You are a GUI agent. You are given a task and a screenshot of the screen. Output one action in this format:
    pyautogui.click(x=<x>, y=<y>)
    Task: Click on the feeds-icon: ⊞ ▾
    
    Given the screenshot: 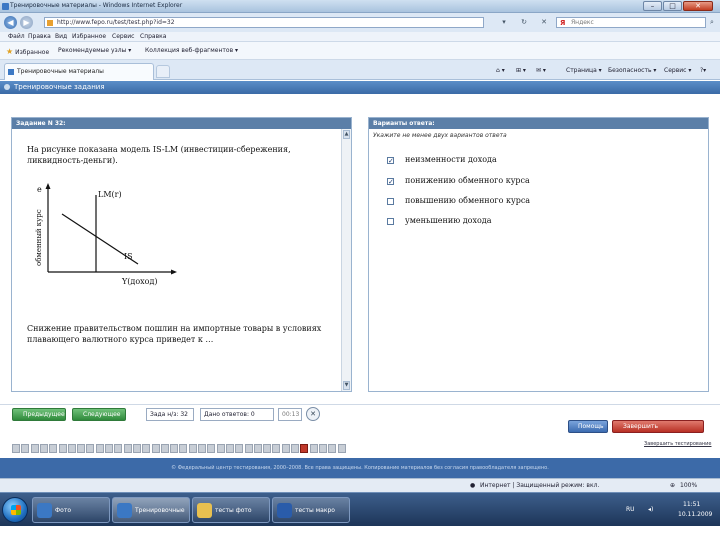 What is the action you would take?
    pyautogui.click(x=521, y=70)
    